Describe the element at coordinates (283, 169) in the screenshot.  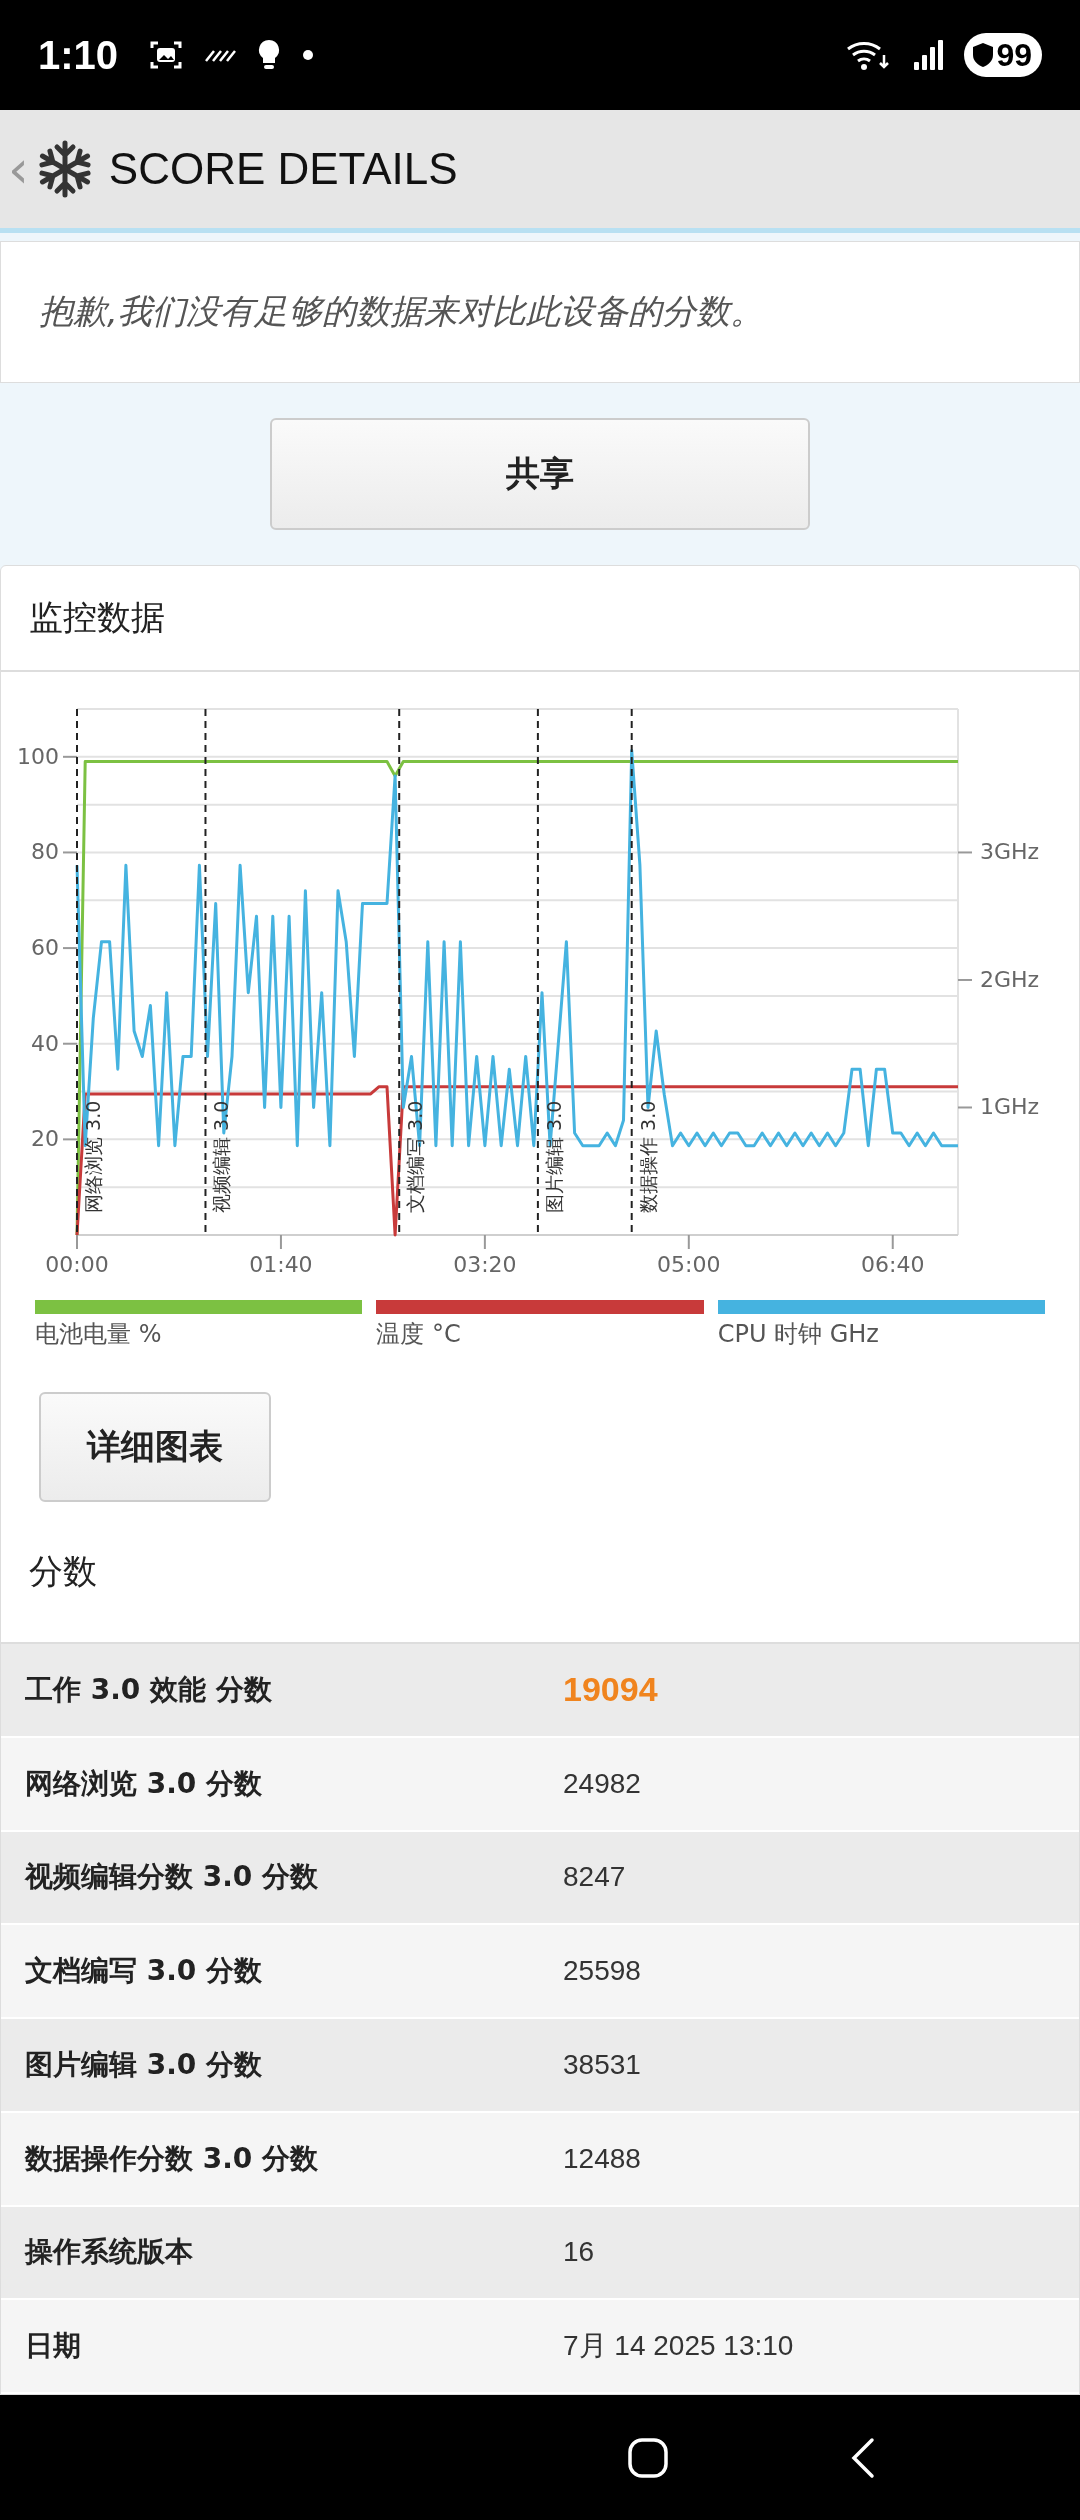
I see `page-title: SCORE DETAILS` at that location.